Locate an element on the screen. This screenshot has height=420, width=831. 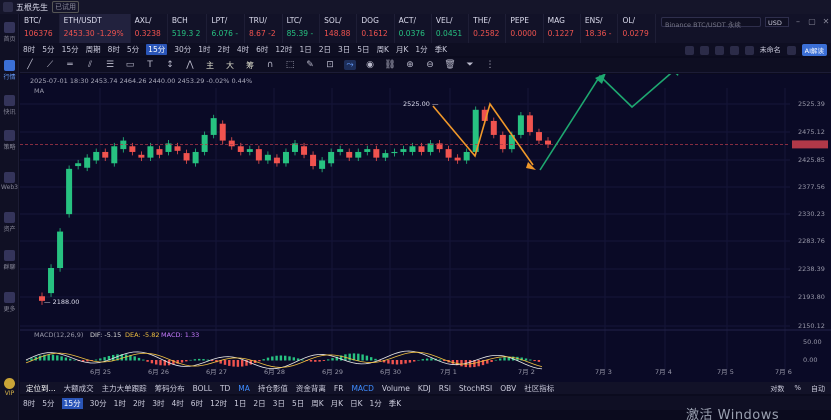
pattern-tool-icon: ⋀ is located at coordinates (190, 65).